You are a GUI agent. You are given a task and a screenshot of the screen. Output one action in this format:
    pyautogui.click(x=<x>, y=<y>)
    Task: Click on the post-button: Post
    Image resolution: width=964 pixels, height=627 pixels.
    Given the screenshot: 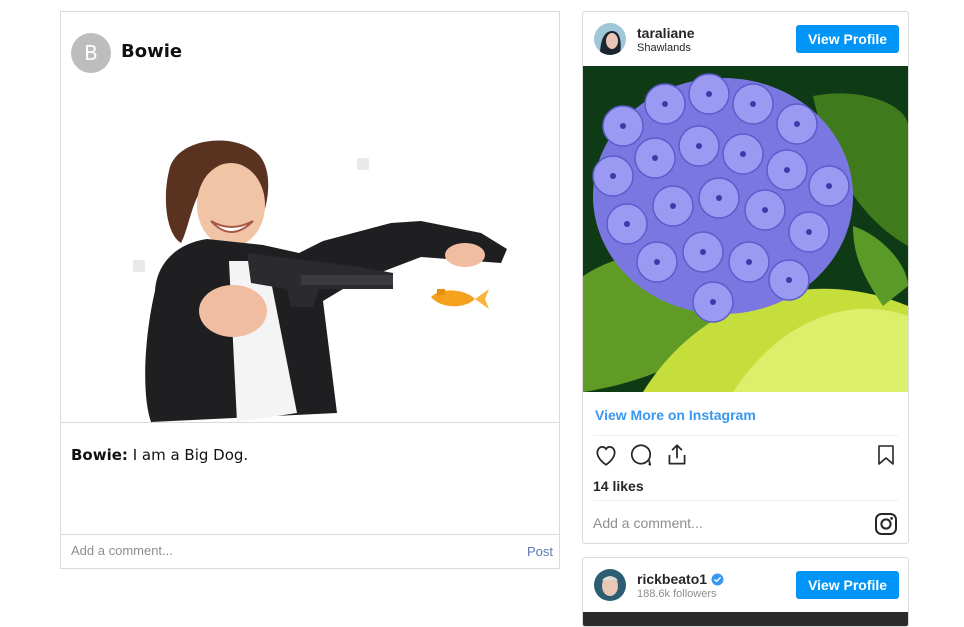 What is the action you would take?
    pyautogui.click(x=540, y=551)
    